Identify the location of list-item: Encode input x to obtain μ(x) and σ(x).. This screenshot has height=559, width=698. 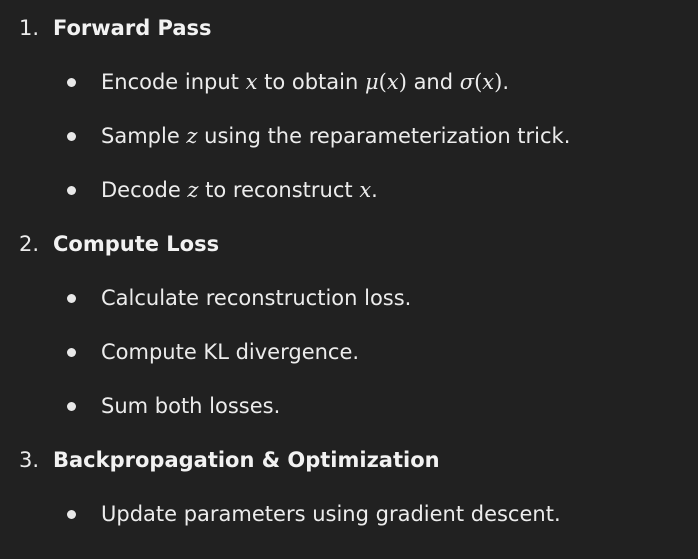
(288, 82).